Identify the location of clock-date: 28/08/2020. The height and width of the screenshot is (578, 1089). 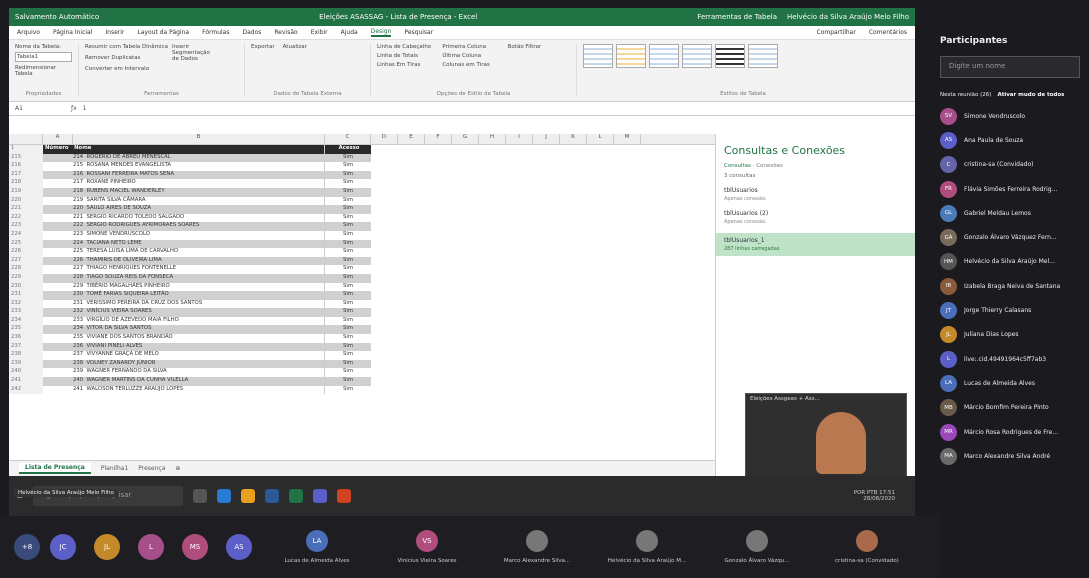
(879, 499).